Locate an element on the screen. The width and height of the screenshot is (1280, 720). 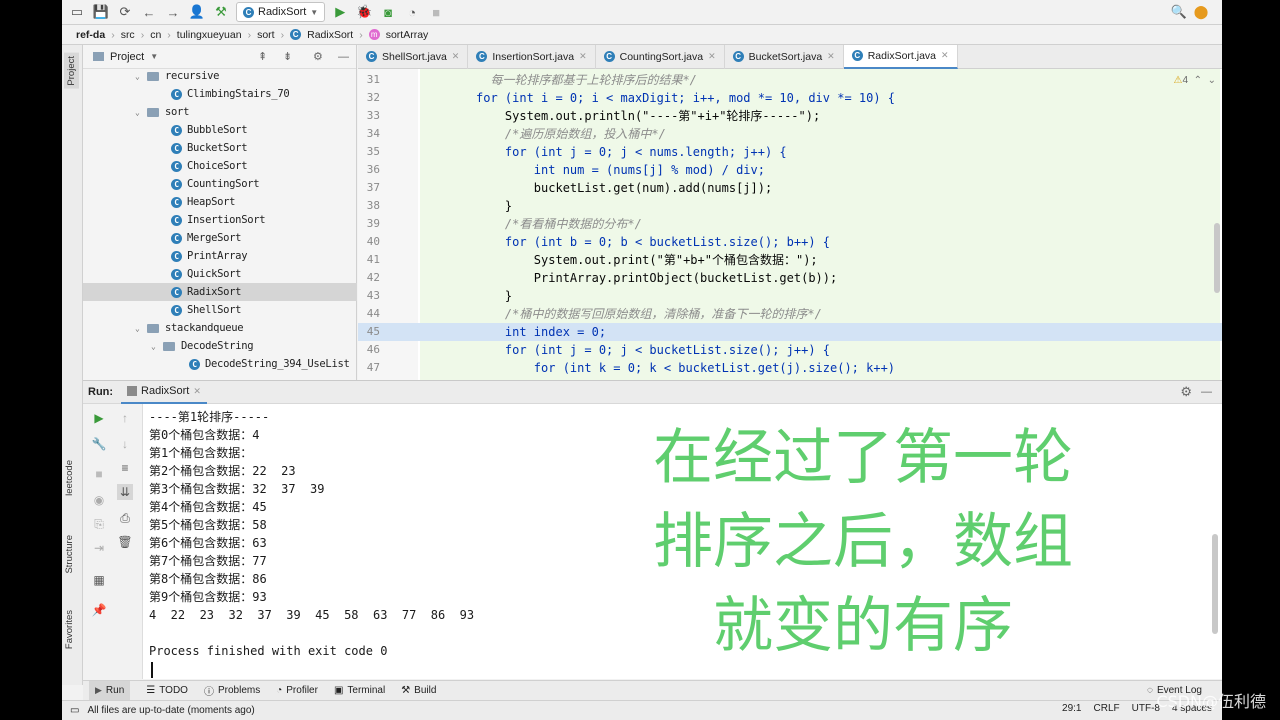
sync-icon: ⟳ is located at coordinates (125, 12).